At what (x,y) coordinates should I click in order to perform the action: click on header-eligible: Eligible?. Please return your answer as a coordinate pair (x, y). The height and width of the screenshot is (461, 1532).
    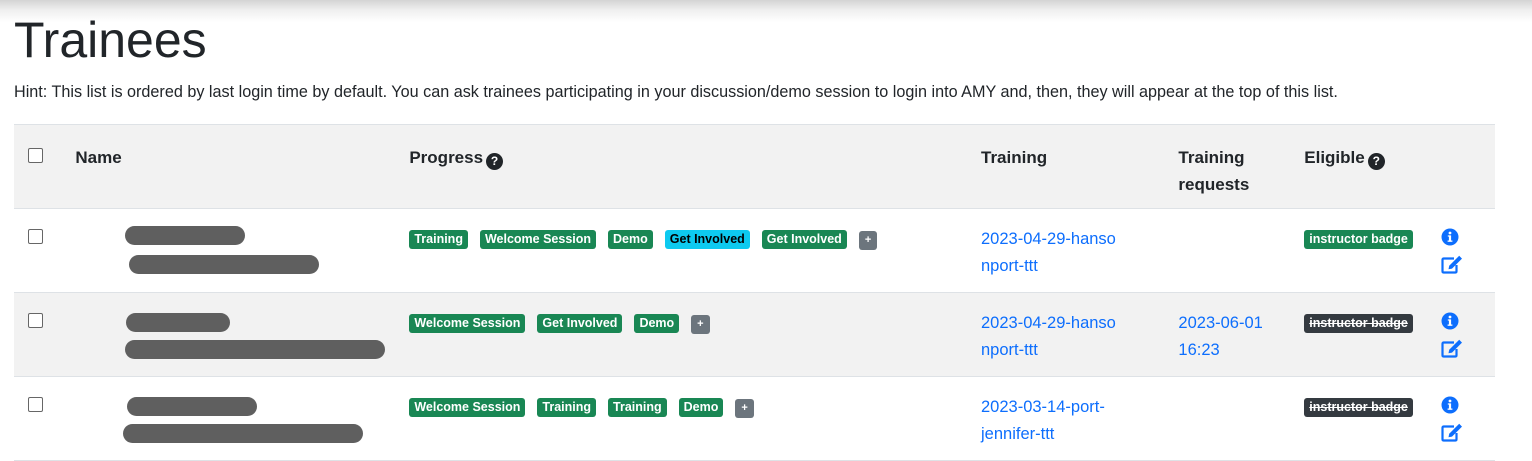
    Looking at the image, I should click on (1364, 166).